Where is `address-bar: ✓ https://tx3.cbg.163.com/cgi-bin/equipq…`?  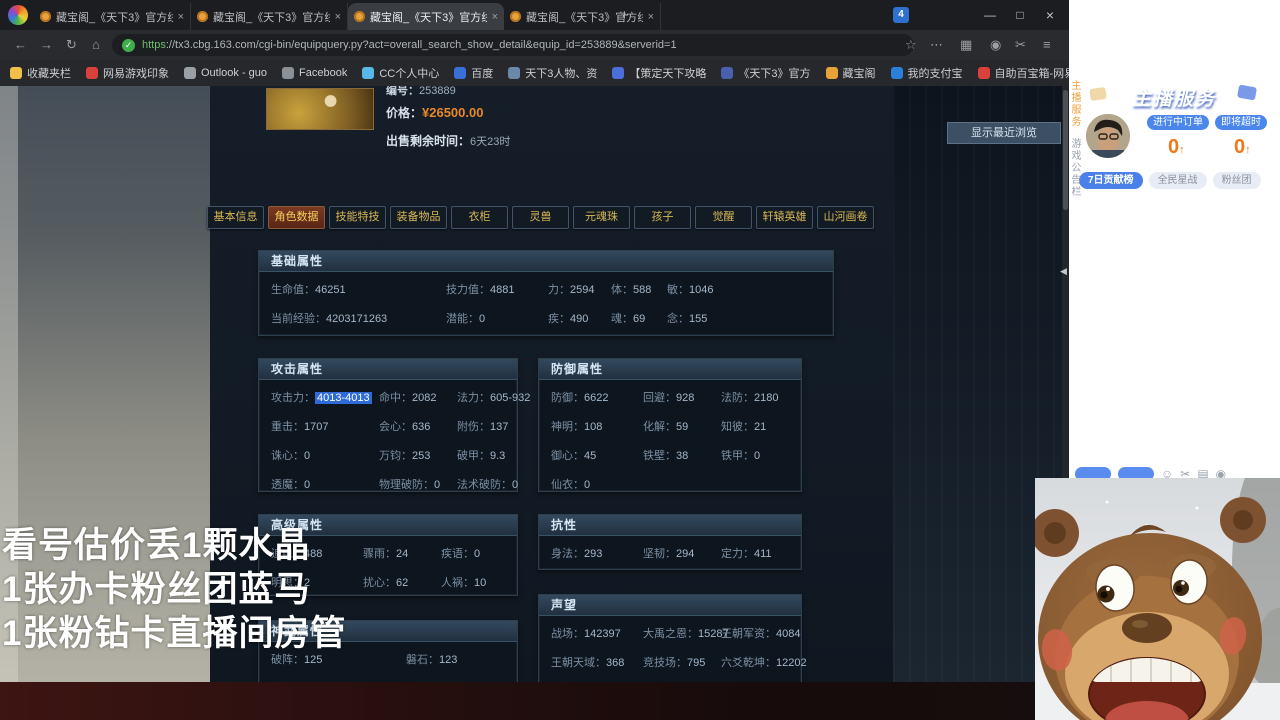 address-bar: ✓ https://tx3.cbg.163.com/cgi-bin/equipq… is located at coordinates (513, 45).